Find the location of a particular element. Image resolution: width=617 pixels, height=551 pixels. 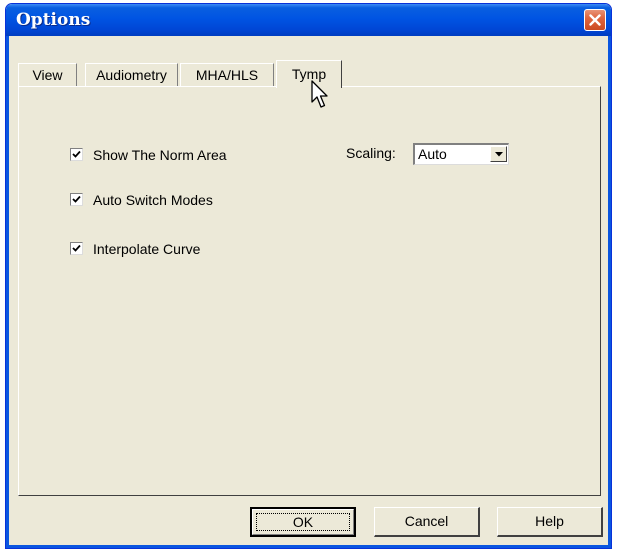

interpolate-curve-option: Interpolate Curve is located at coordinates (180, 249).